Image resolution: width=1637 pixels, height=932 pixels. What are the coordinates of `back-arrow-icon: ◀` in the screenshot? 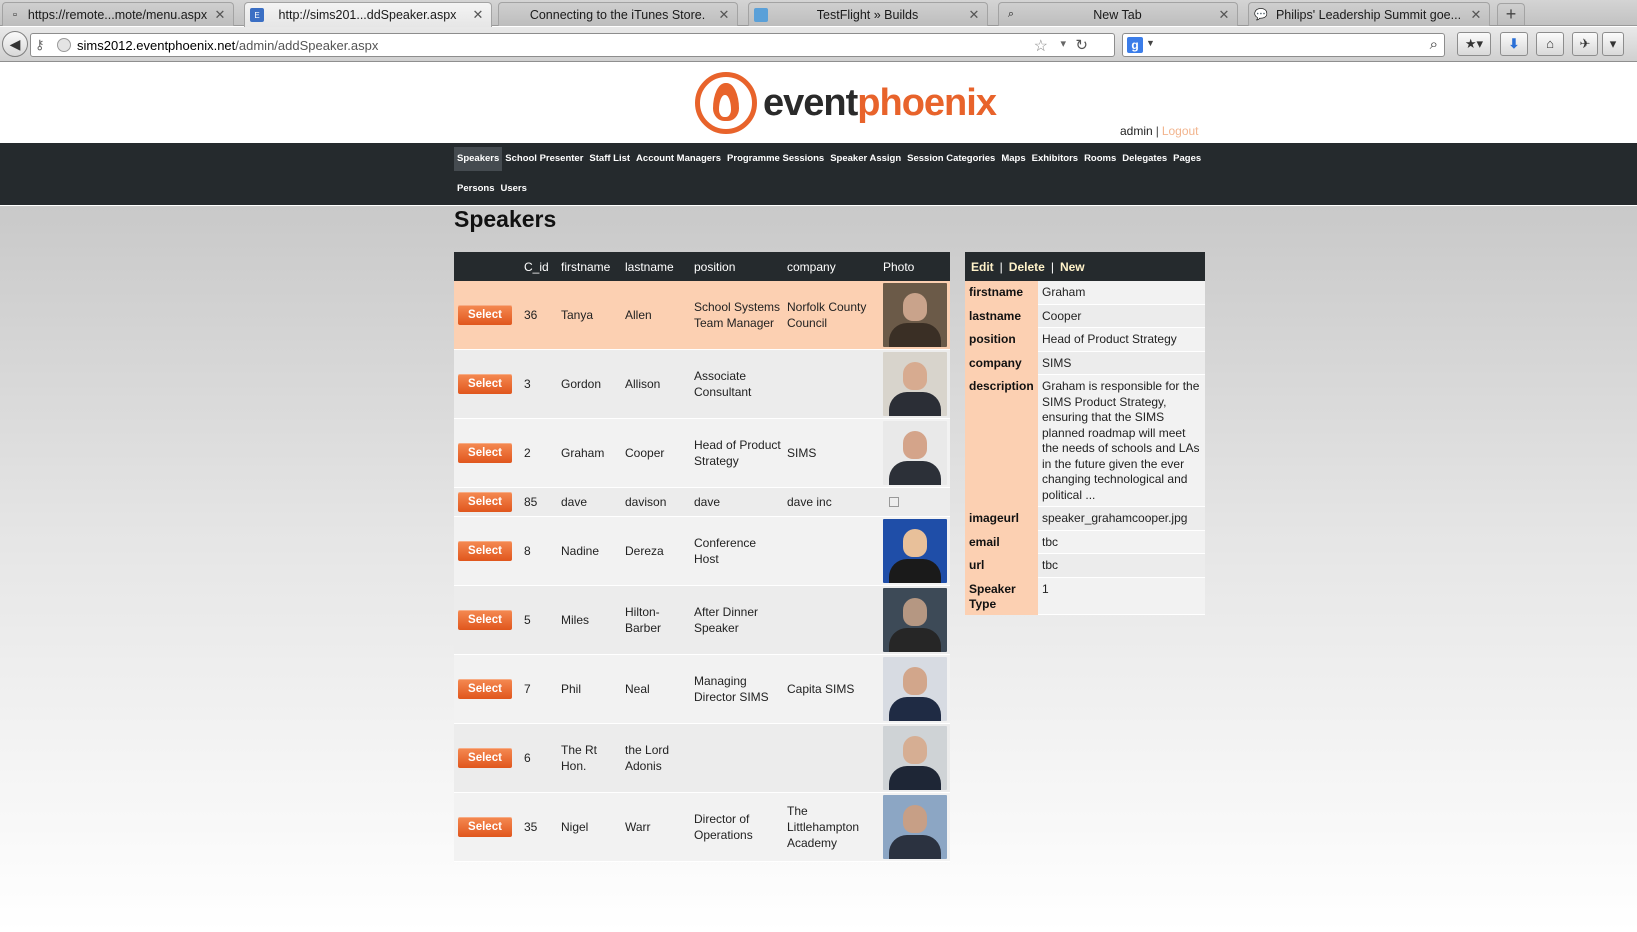 It's located at (15, 44).